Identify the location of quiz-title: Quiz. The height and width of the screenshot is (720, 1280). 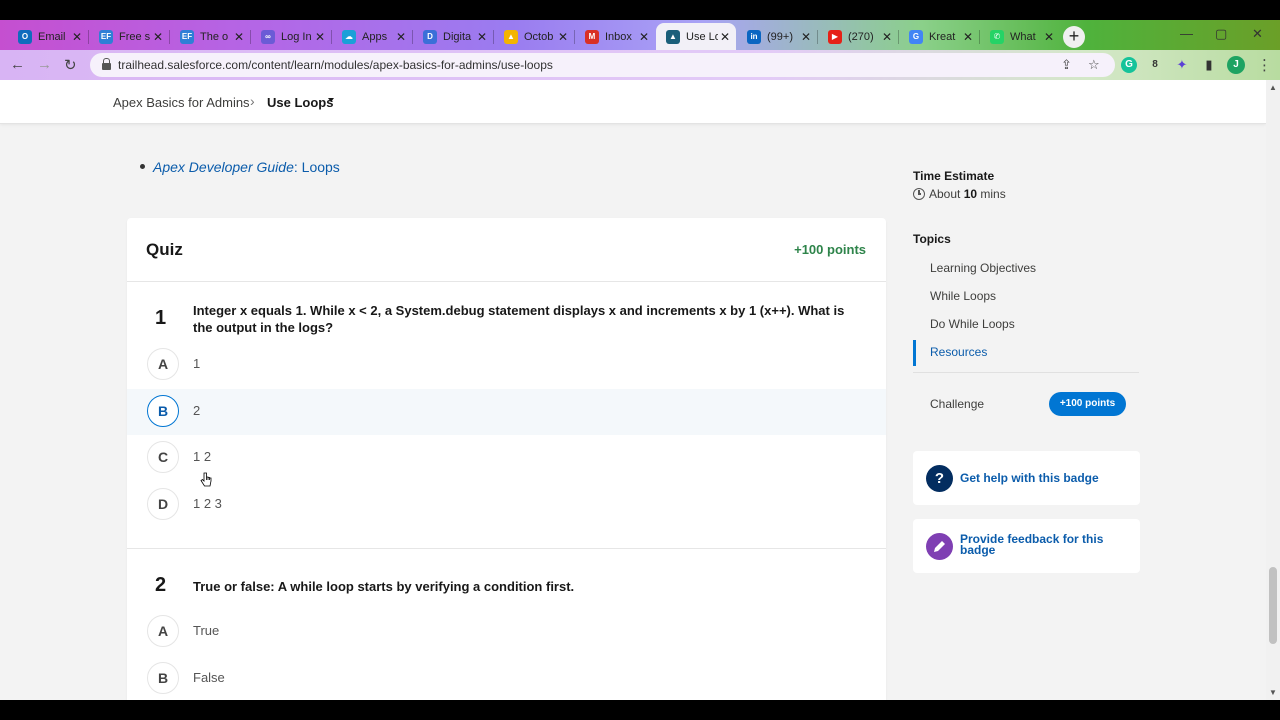
(164, 249).